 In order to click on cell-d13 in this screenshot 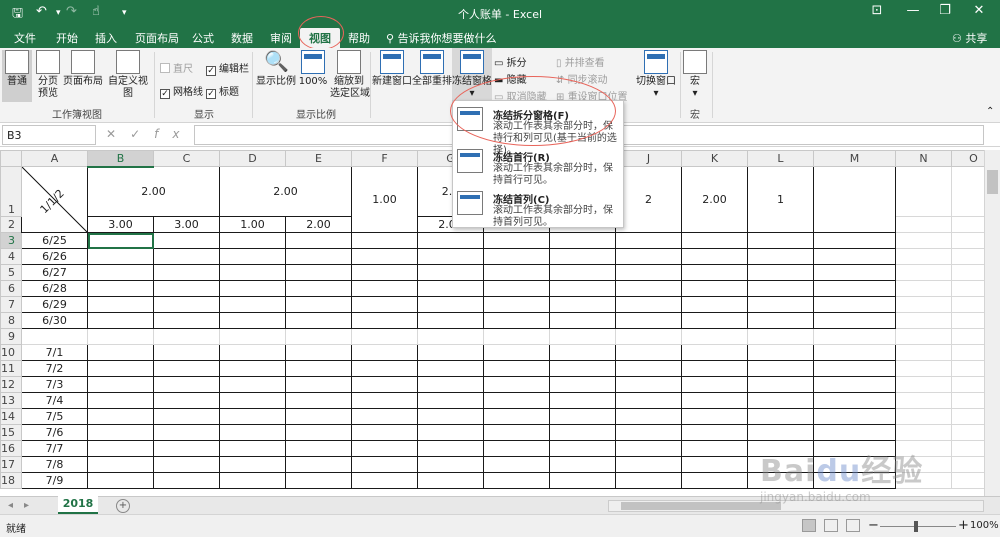, I will do `click(252, 400)`.